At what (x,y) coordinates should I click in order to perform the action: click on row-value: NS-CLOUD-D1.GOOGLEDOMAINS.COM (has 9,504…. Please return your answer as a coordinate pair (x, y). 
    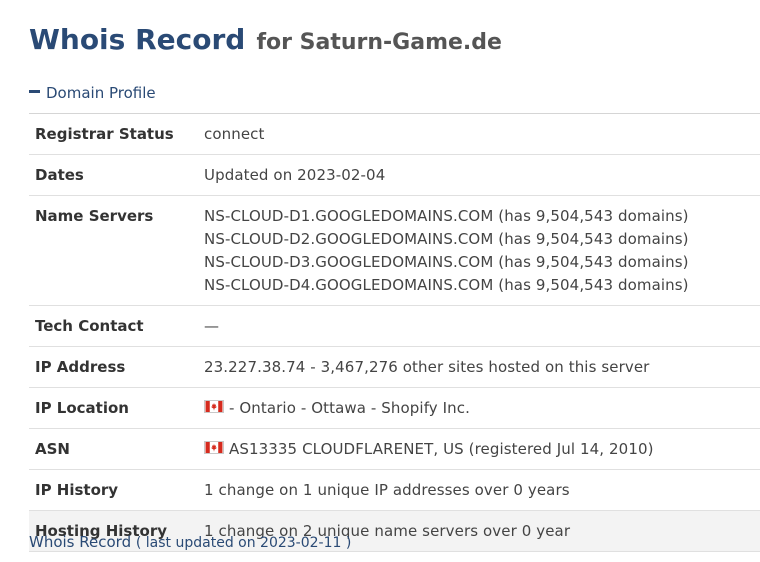
    Looking at the image, I should click on (479, 250).